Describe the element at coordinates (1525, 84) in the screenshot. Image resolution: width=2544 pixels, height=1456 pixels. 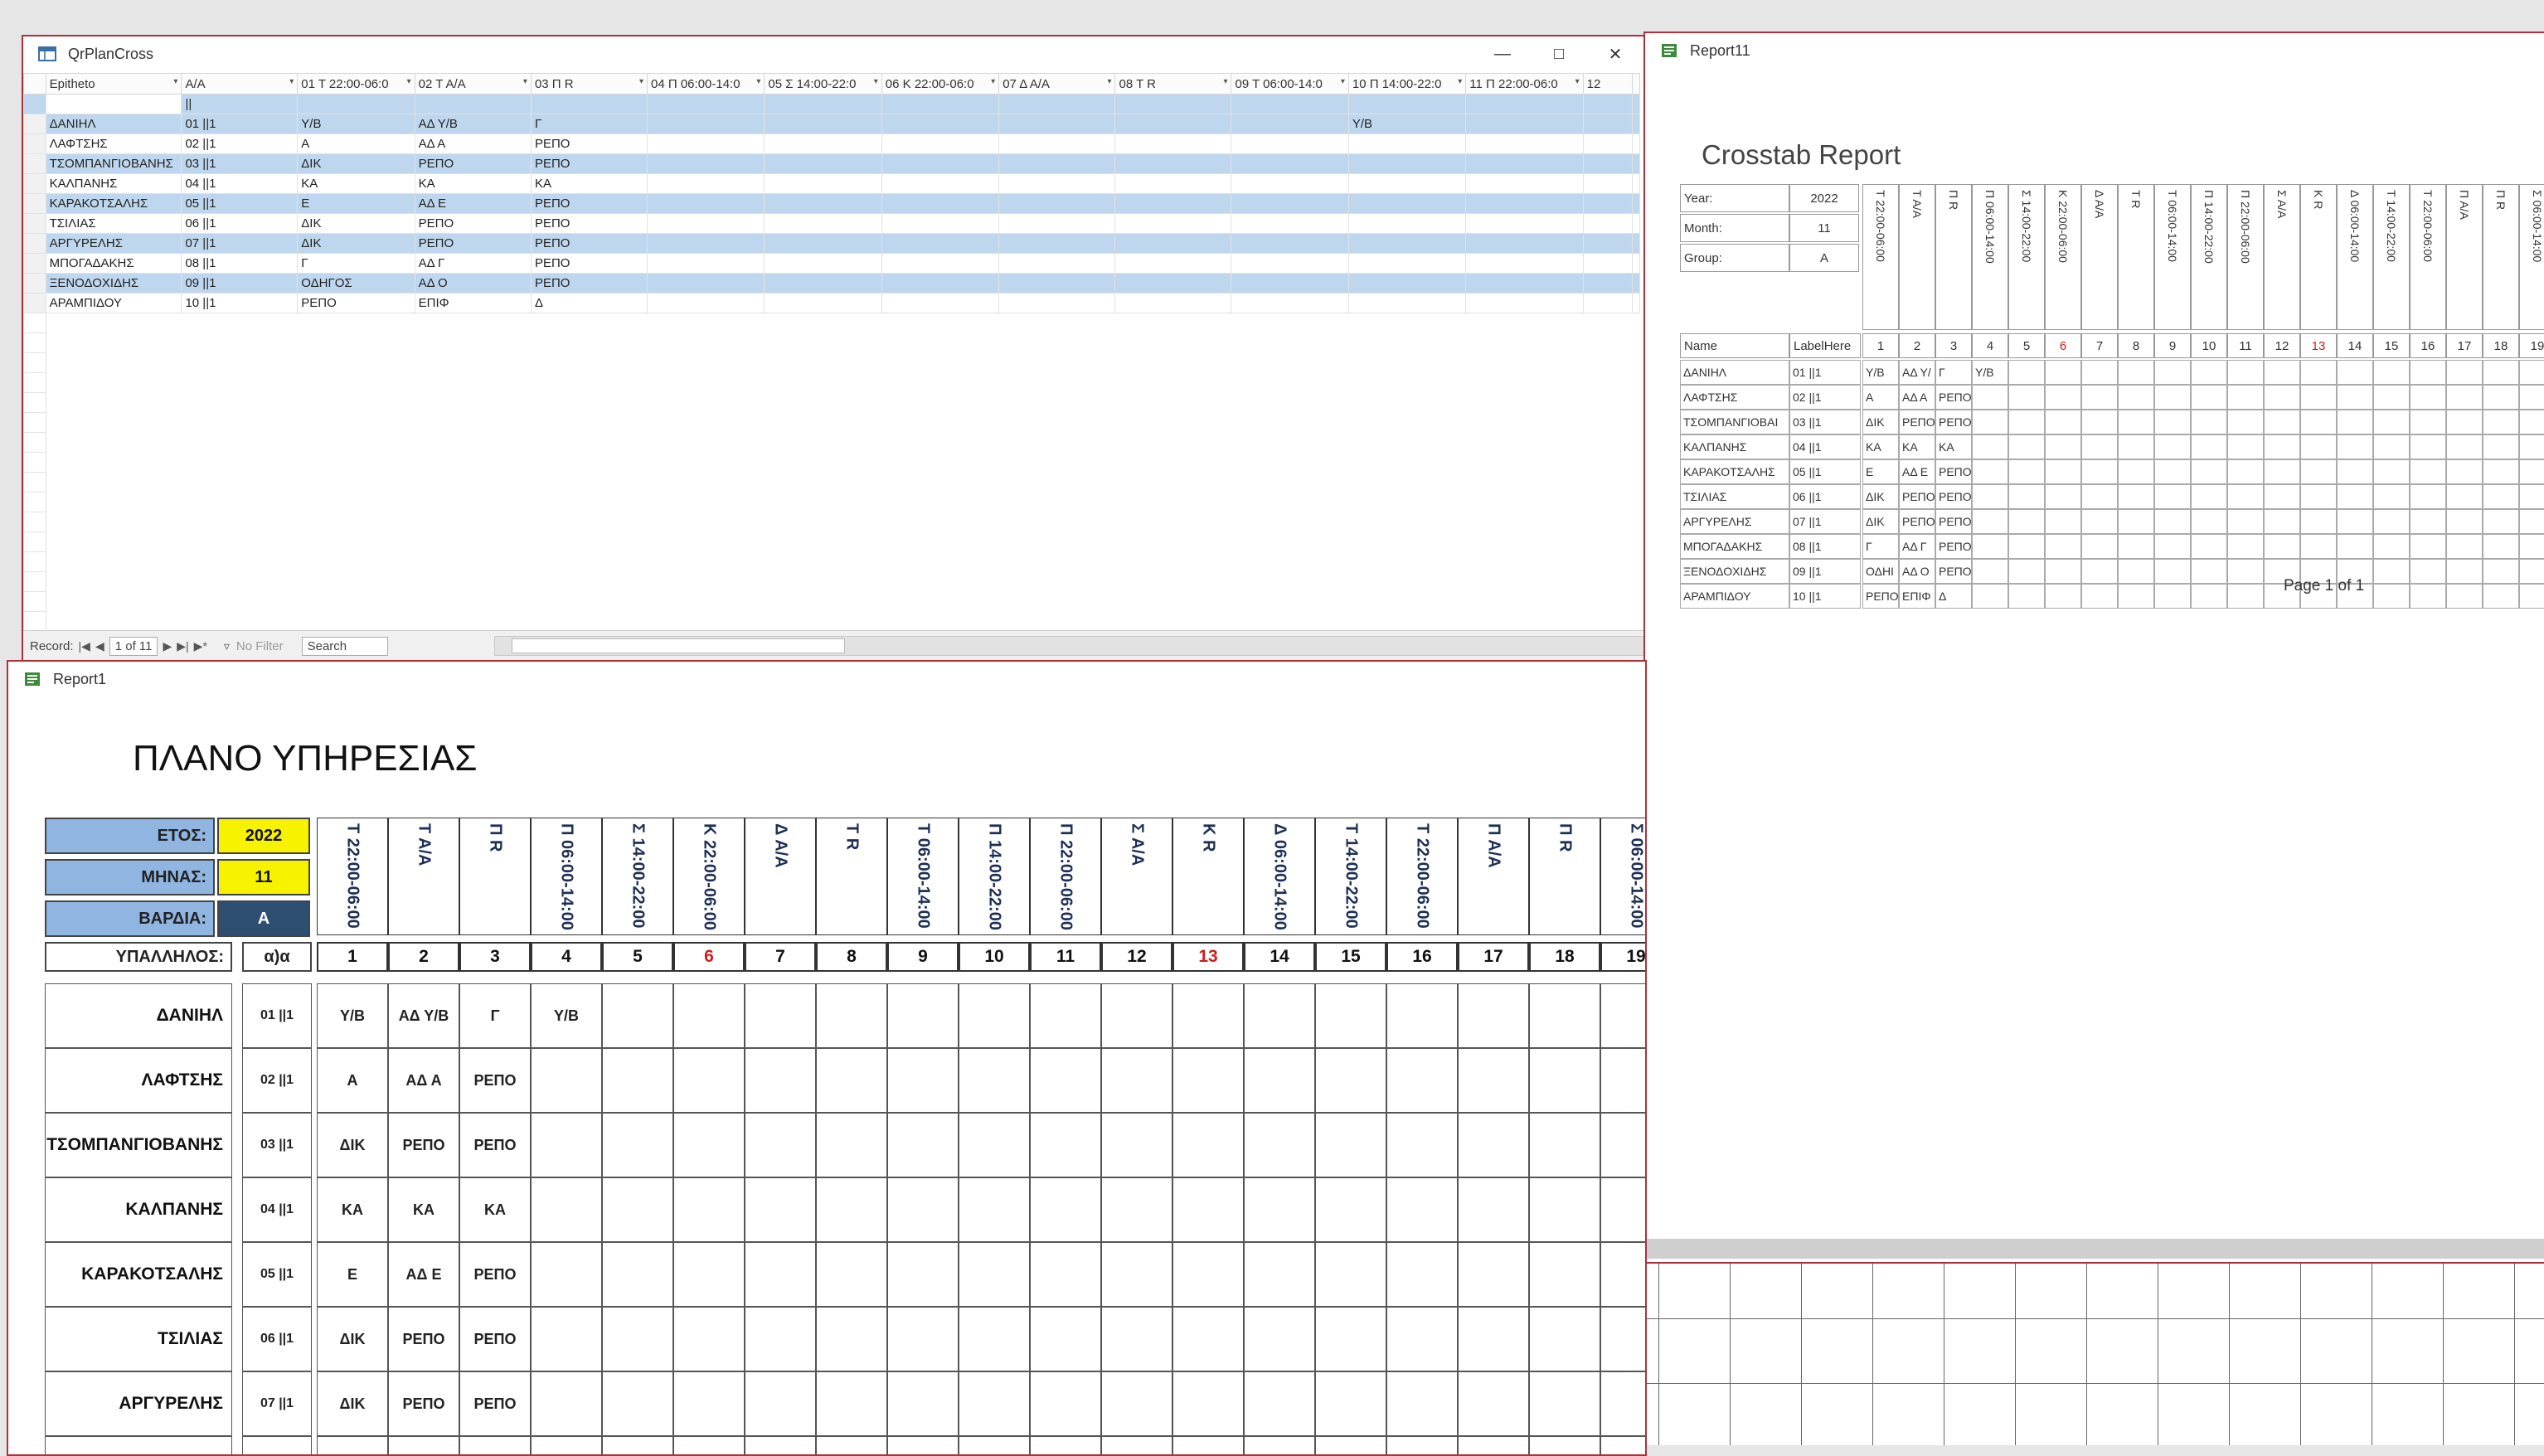
I see `column-header: 11 Π 22:00-06:0 ▾` at that location.